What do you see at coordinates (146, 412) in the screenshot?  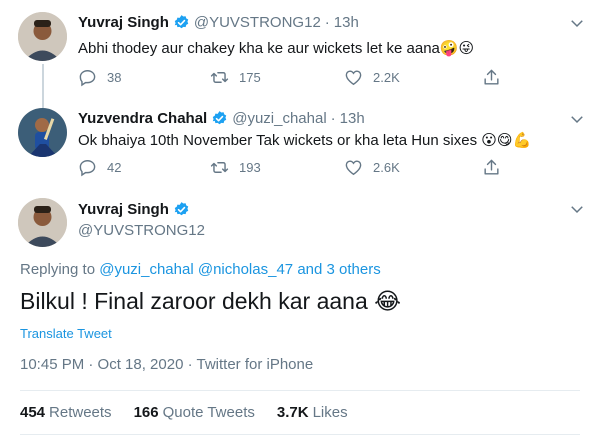 I see `quote-tweets-count: 166` at bounding box center [146, 412].